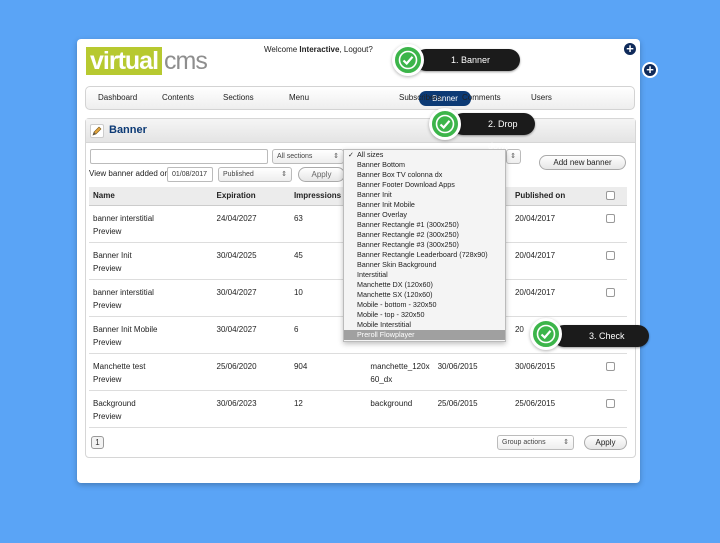  What do you see at coordinates (179, 156) in the screenshot?
I see `search-input` at bounding box center [179, 156].